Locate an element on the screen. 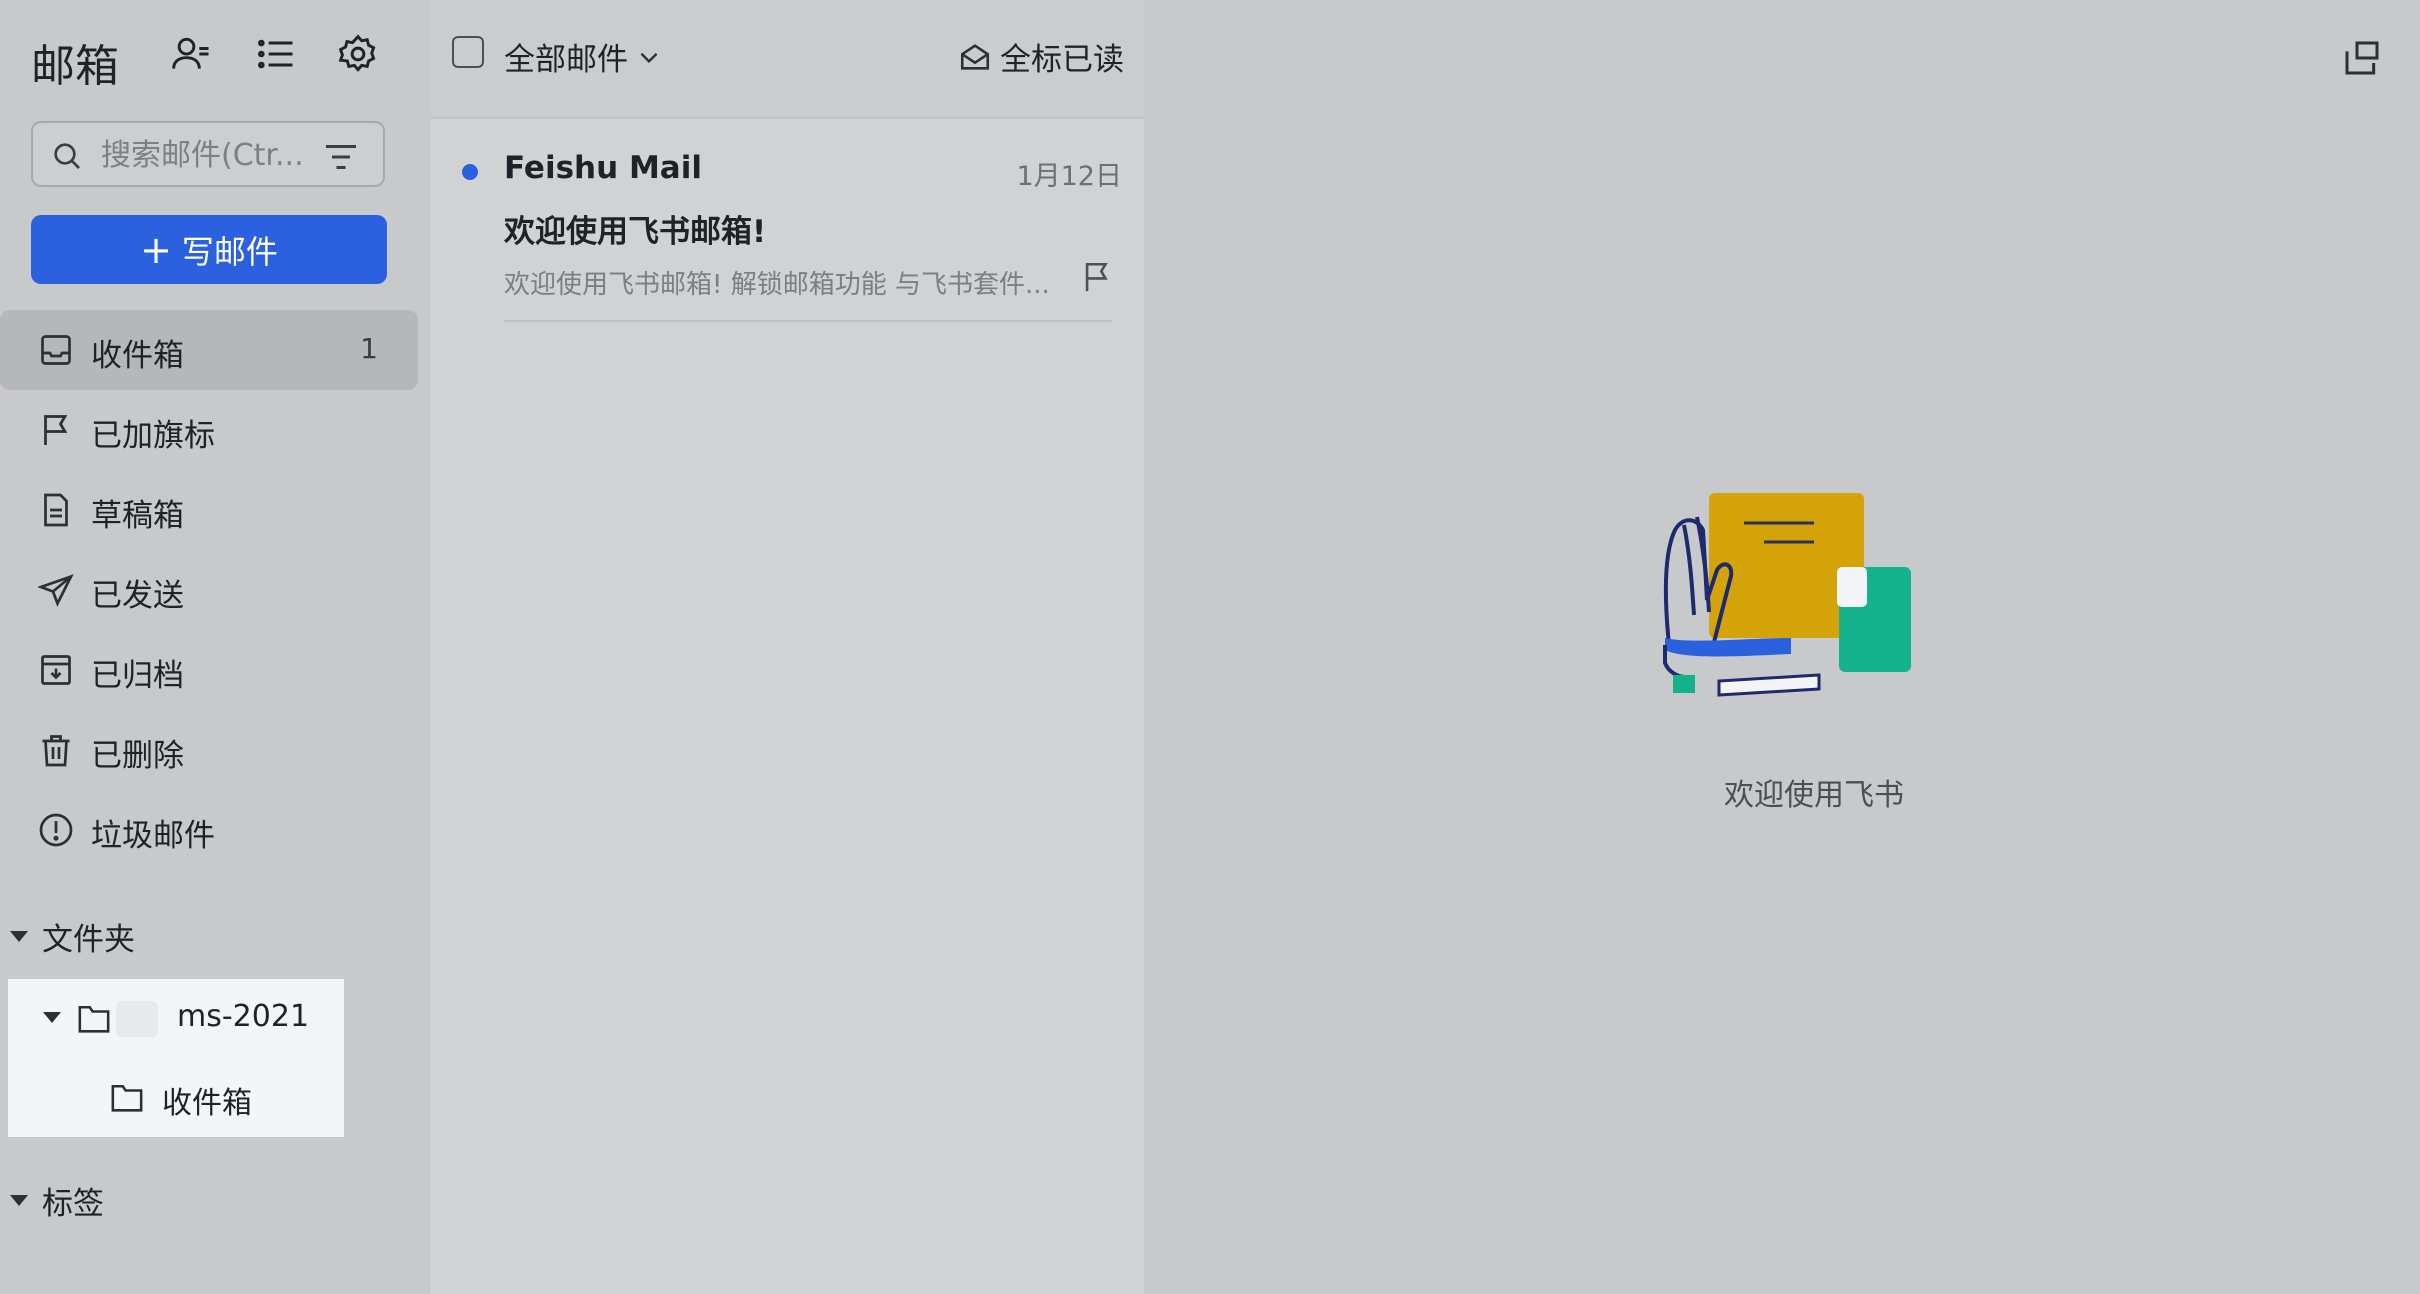  folder-child-inbox: 收件箱 is located at coordinates (176, 1097).